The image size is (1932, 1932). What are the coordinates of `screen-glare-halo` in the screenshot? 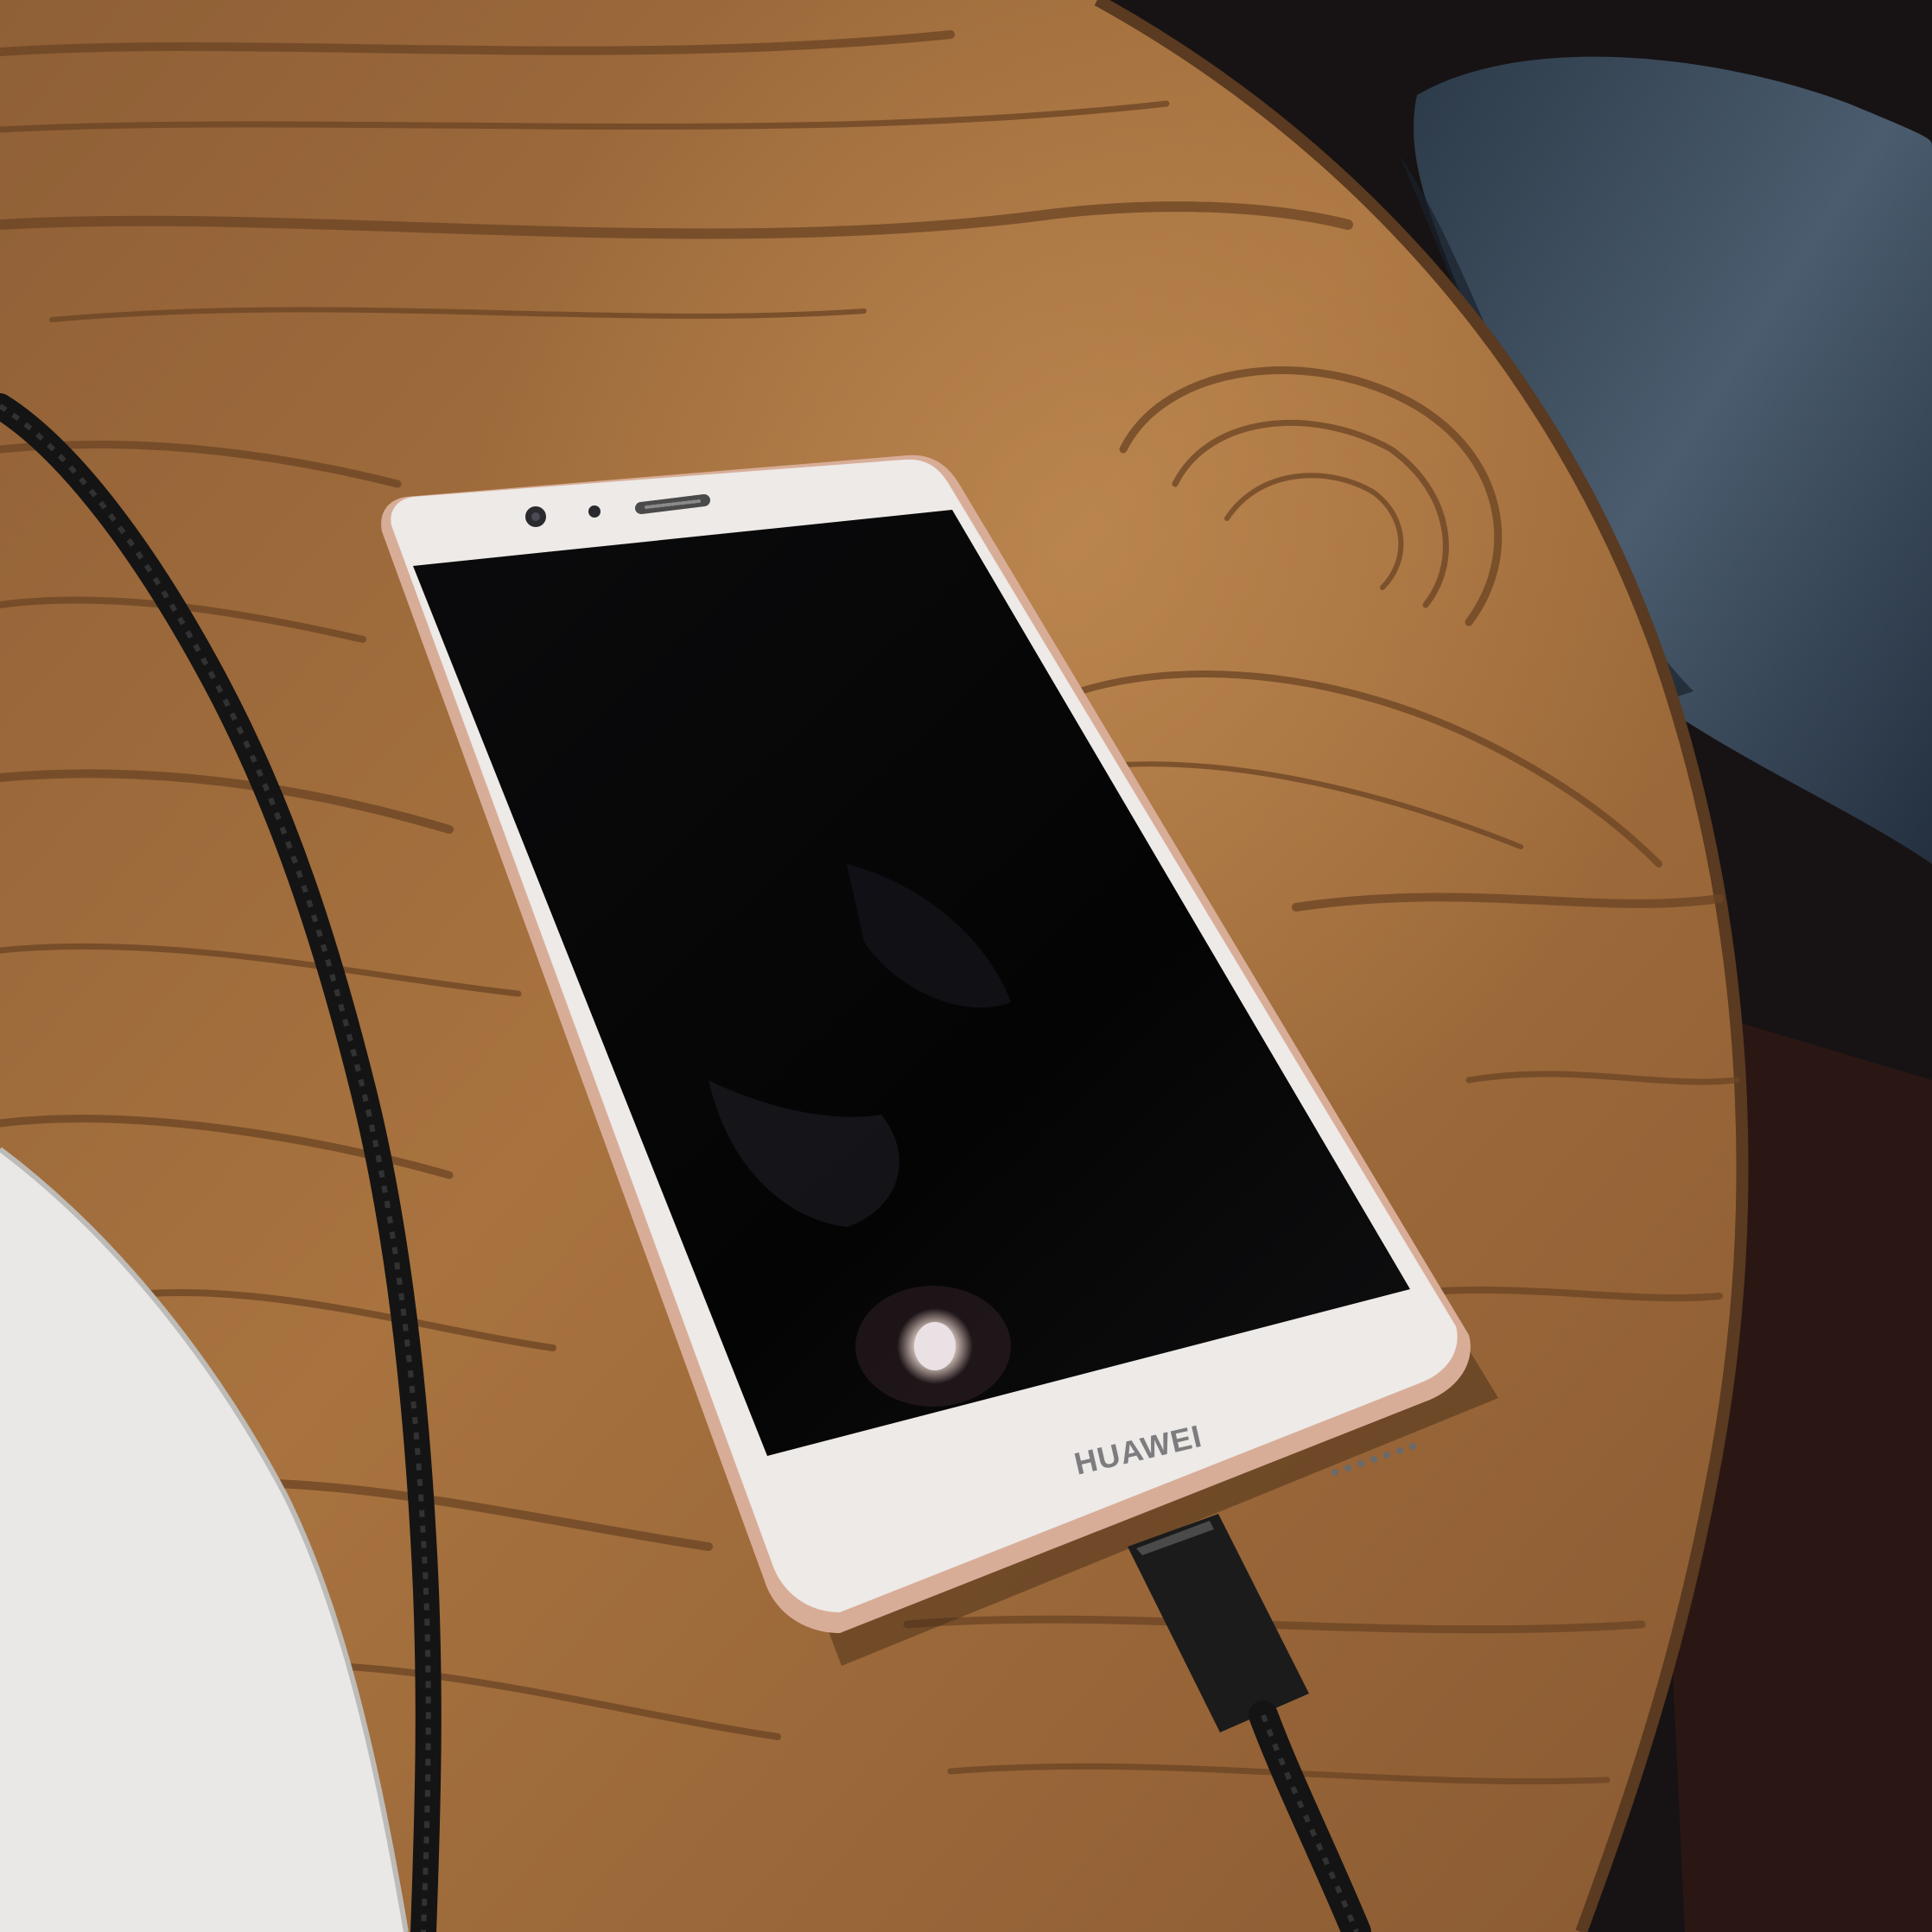 It's located at (933, 1346).